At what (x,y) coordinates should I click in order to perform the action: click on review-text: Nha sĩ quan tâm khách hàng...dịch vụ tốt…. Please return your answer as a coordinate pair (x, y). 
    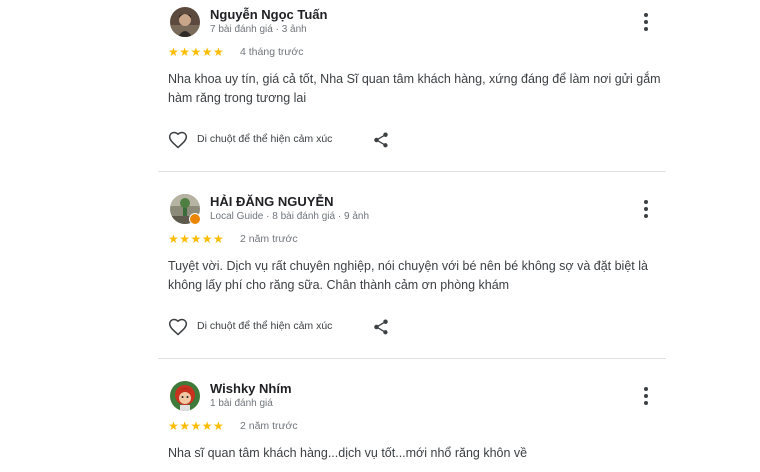
    Looking at the image, I should click on (348, 453).